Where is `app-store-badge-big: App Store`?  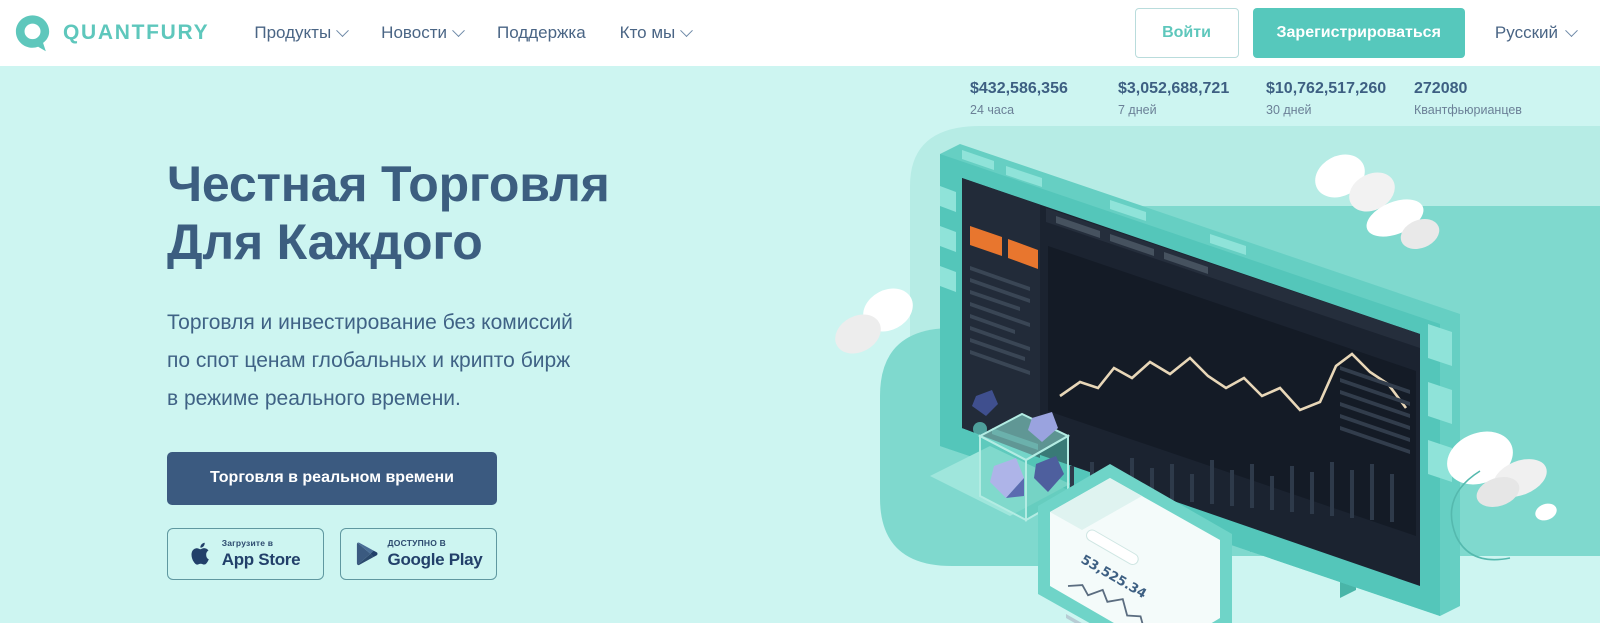
app-store-badge-big: App Store is located at coordinates (261, 559).